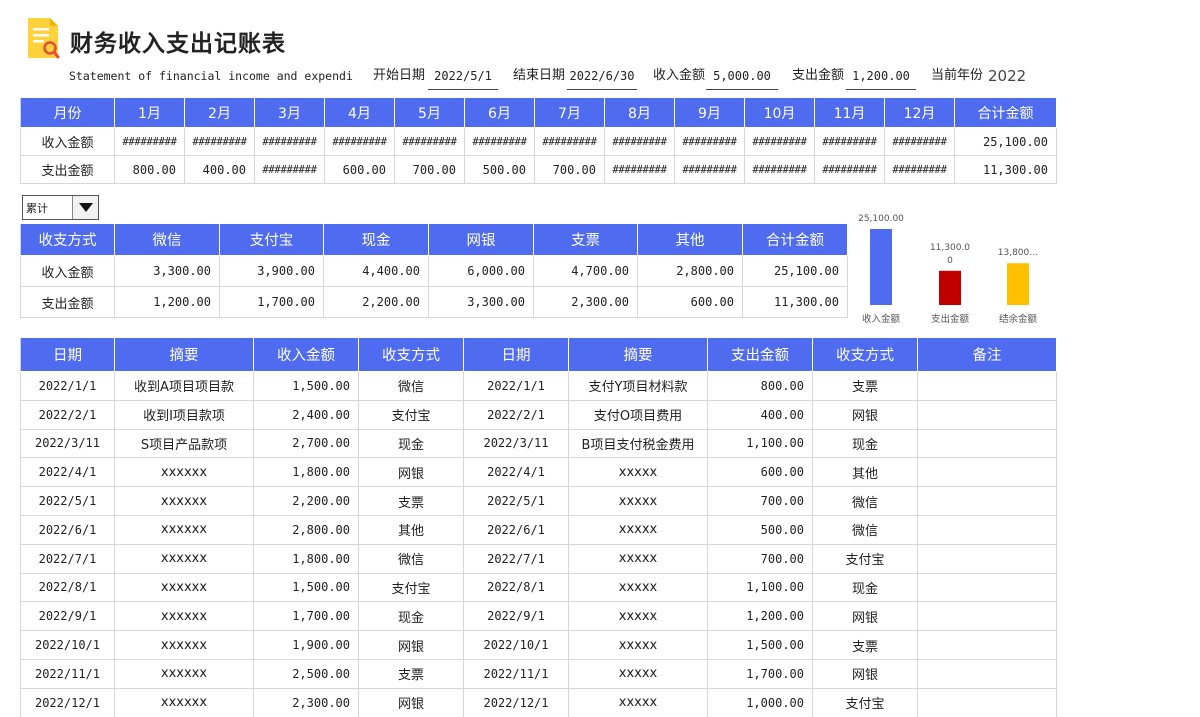  Describe the element at coordinates (516, 501) in the screenshot. I see `date-cell: 2022/5/1` at that location.